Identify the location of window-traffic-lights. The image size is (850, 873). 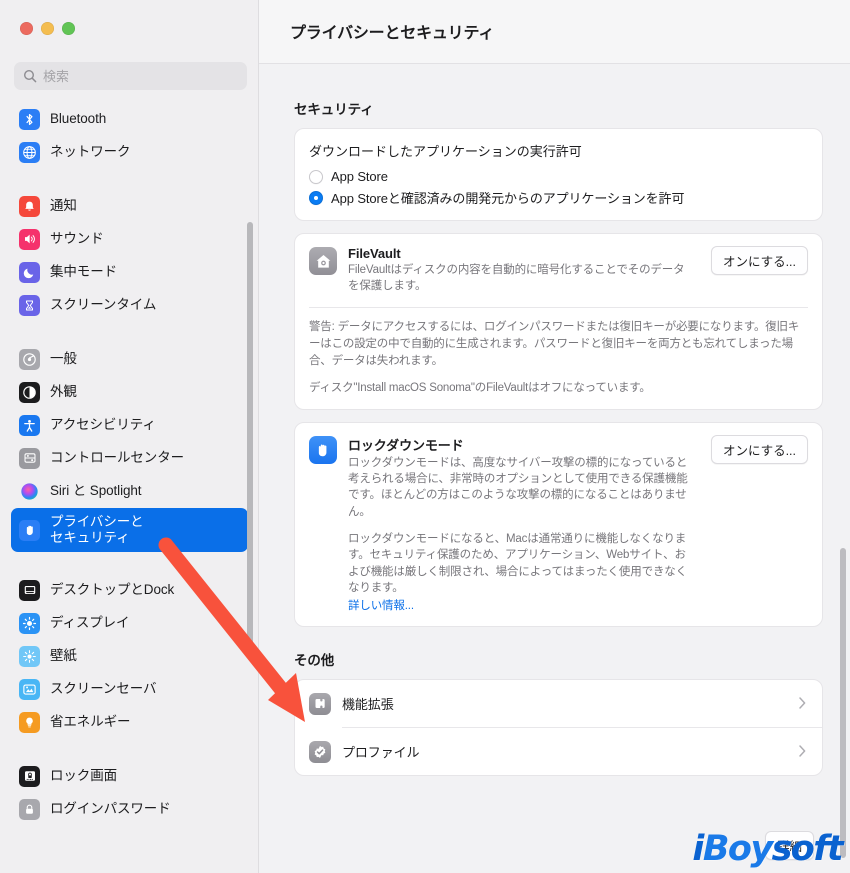
(47, 28).